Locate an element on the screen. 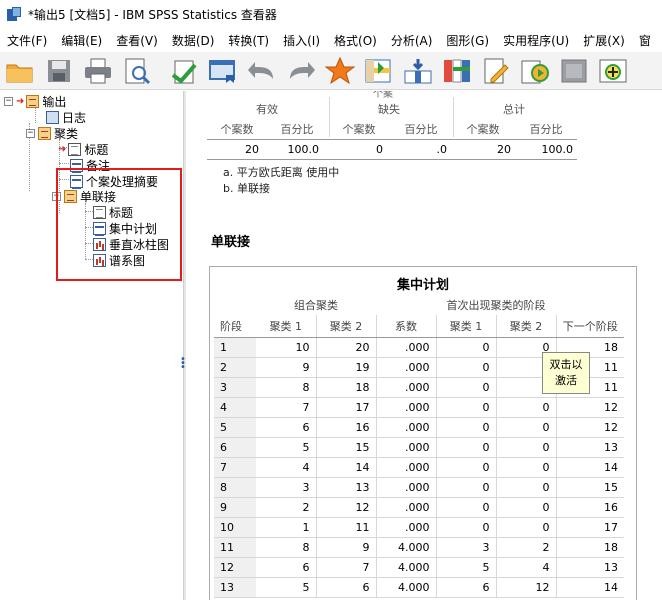  menu-file: 文件(F) is located at coordinates (27, 40).